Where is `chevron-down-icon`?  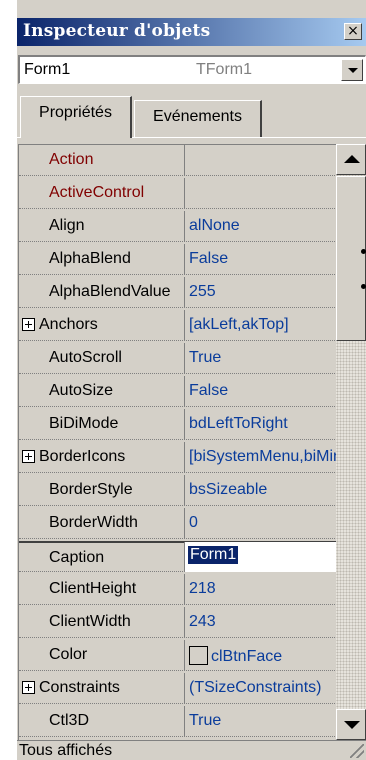
chevron-down-icon is located at coordinates (352, 70).